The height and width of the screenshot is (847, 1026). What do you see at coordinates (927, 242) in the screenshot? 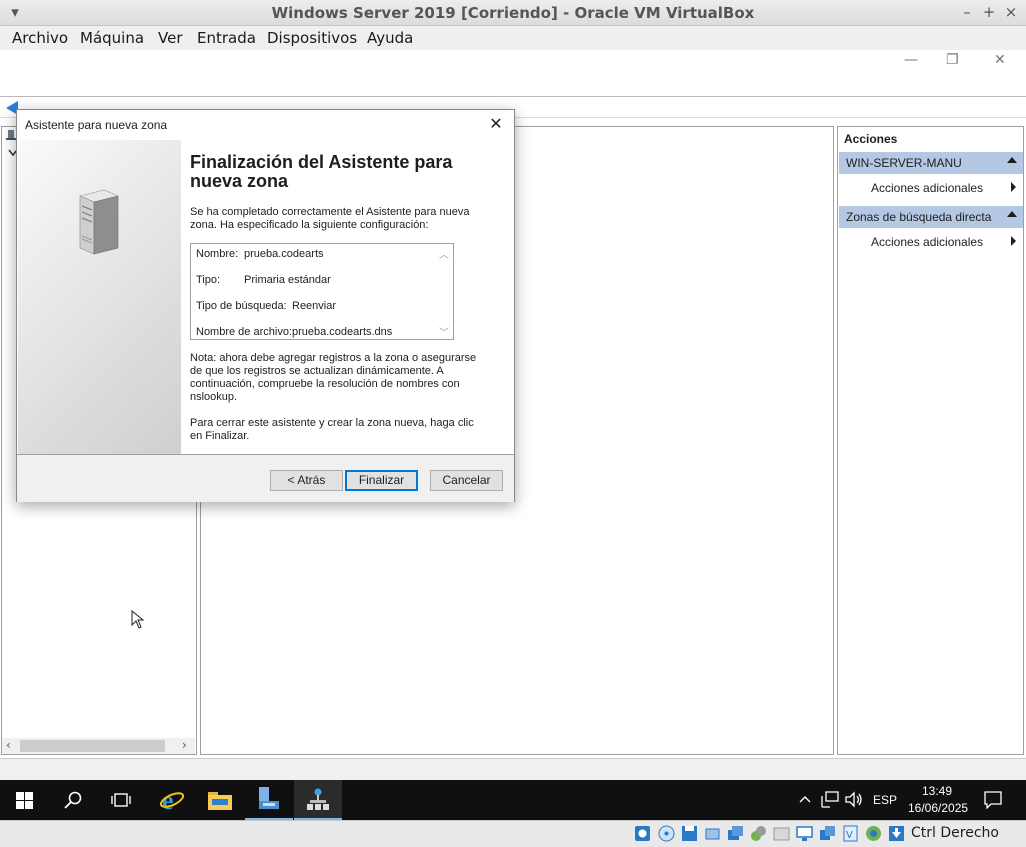
I see `action-more-zones: Acciones adicionales` at bounding box center [927, 242].